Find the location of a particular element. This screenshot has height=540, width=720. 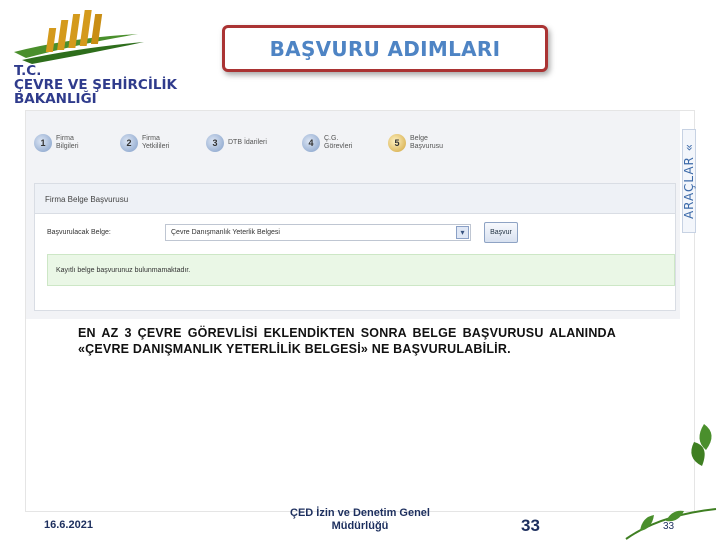

ministry-name-line1: T.C. is located at coordinates (28, 71).